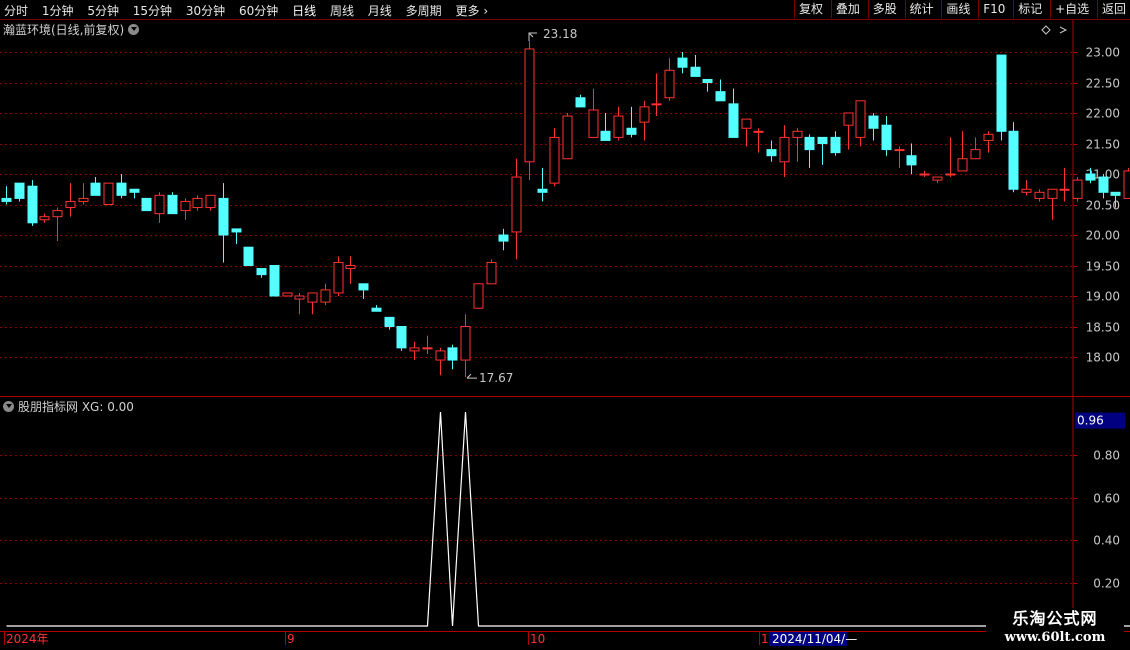 The width and height of the screenshot is (1130, 650). What do you see at coordinates (1103, 267) in the screenshot?
I see `price-tick-label: 19.50` at bounding box center [1103, 267].